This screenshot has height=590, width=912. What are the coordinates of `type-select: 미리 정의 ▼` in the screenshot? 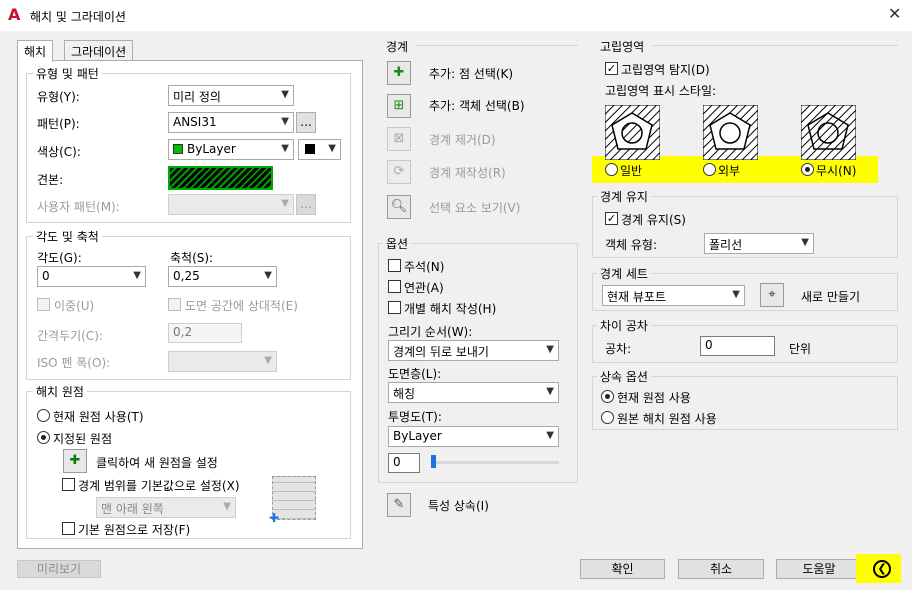 It's located at (231, 95).